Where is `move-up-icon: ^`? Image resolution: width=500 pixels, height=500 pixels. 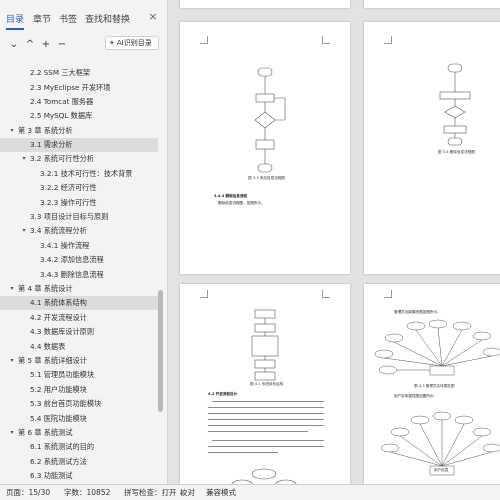
move-up-icon: ^ is located at coordinates (30, 45).